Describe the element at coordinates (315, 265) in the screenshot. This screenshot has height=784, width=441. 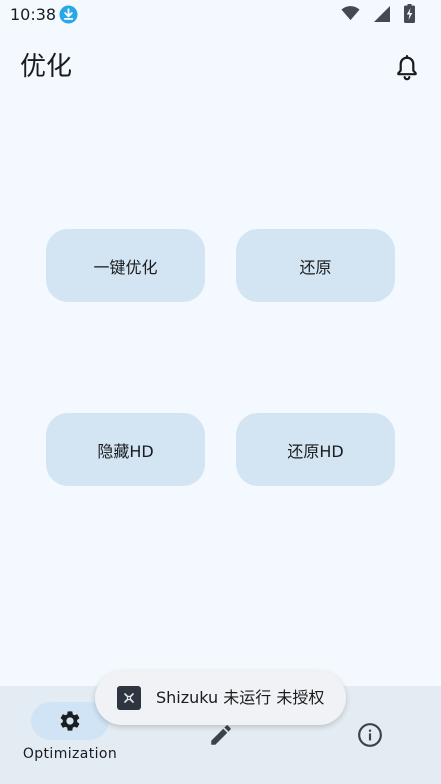
I see `restore-button: 还原` at that location.